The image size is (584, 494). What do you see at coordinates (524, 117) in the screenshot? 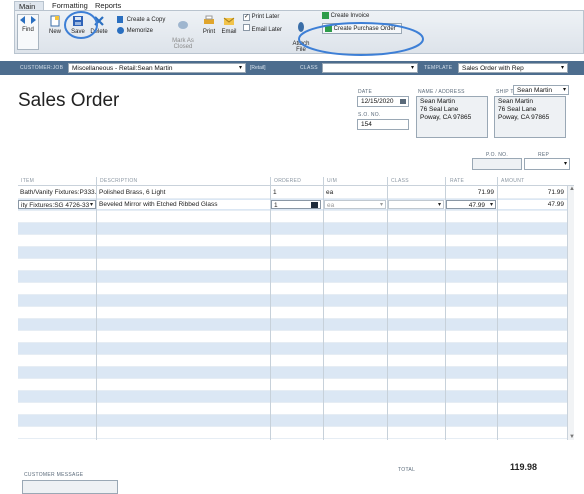
I see `ship-to-line: Poway, CA 97865` at bounding box center [524, 117].